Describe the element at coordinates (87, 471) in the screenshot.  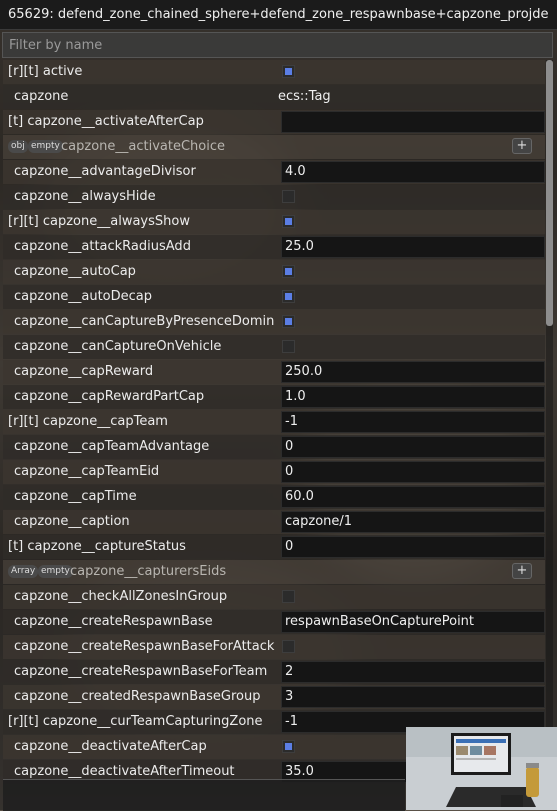
I see `property-label: capzone__capTeamEid` at that location.